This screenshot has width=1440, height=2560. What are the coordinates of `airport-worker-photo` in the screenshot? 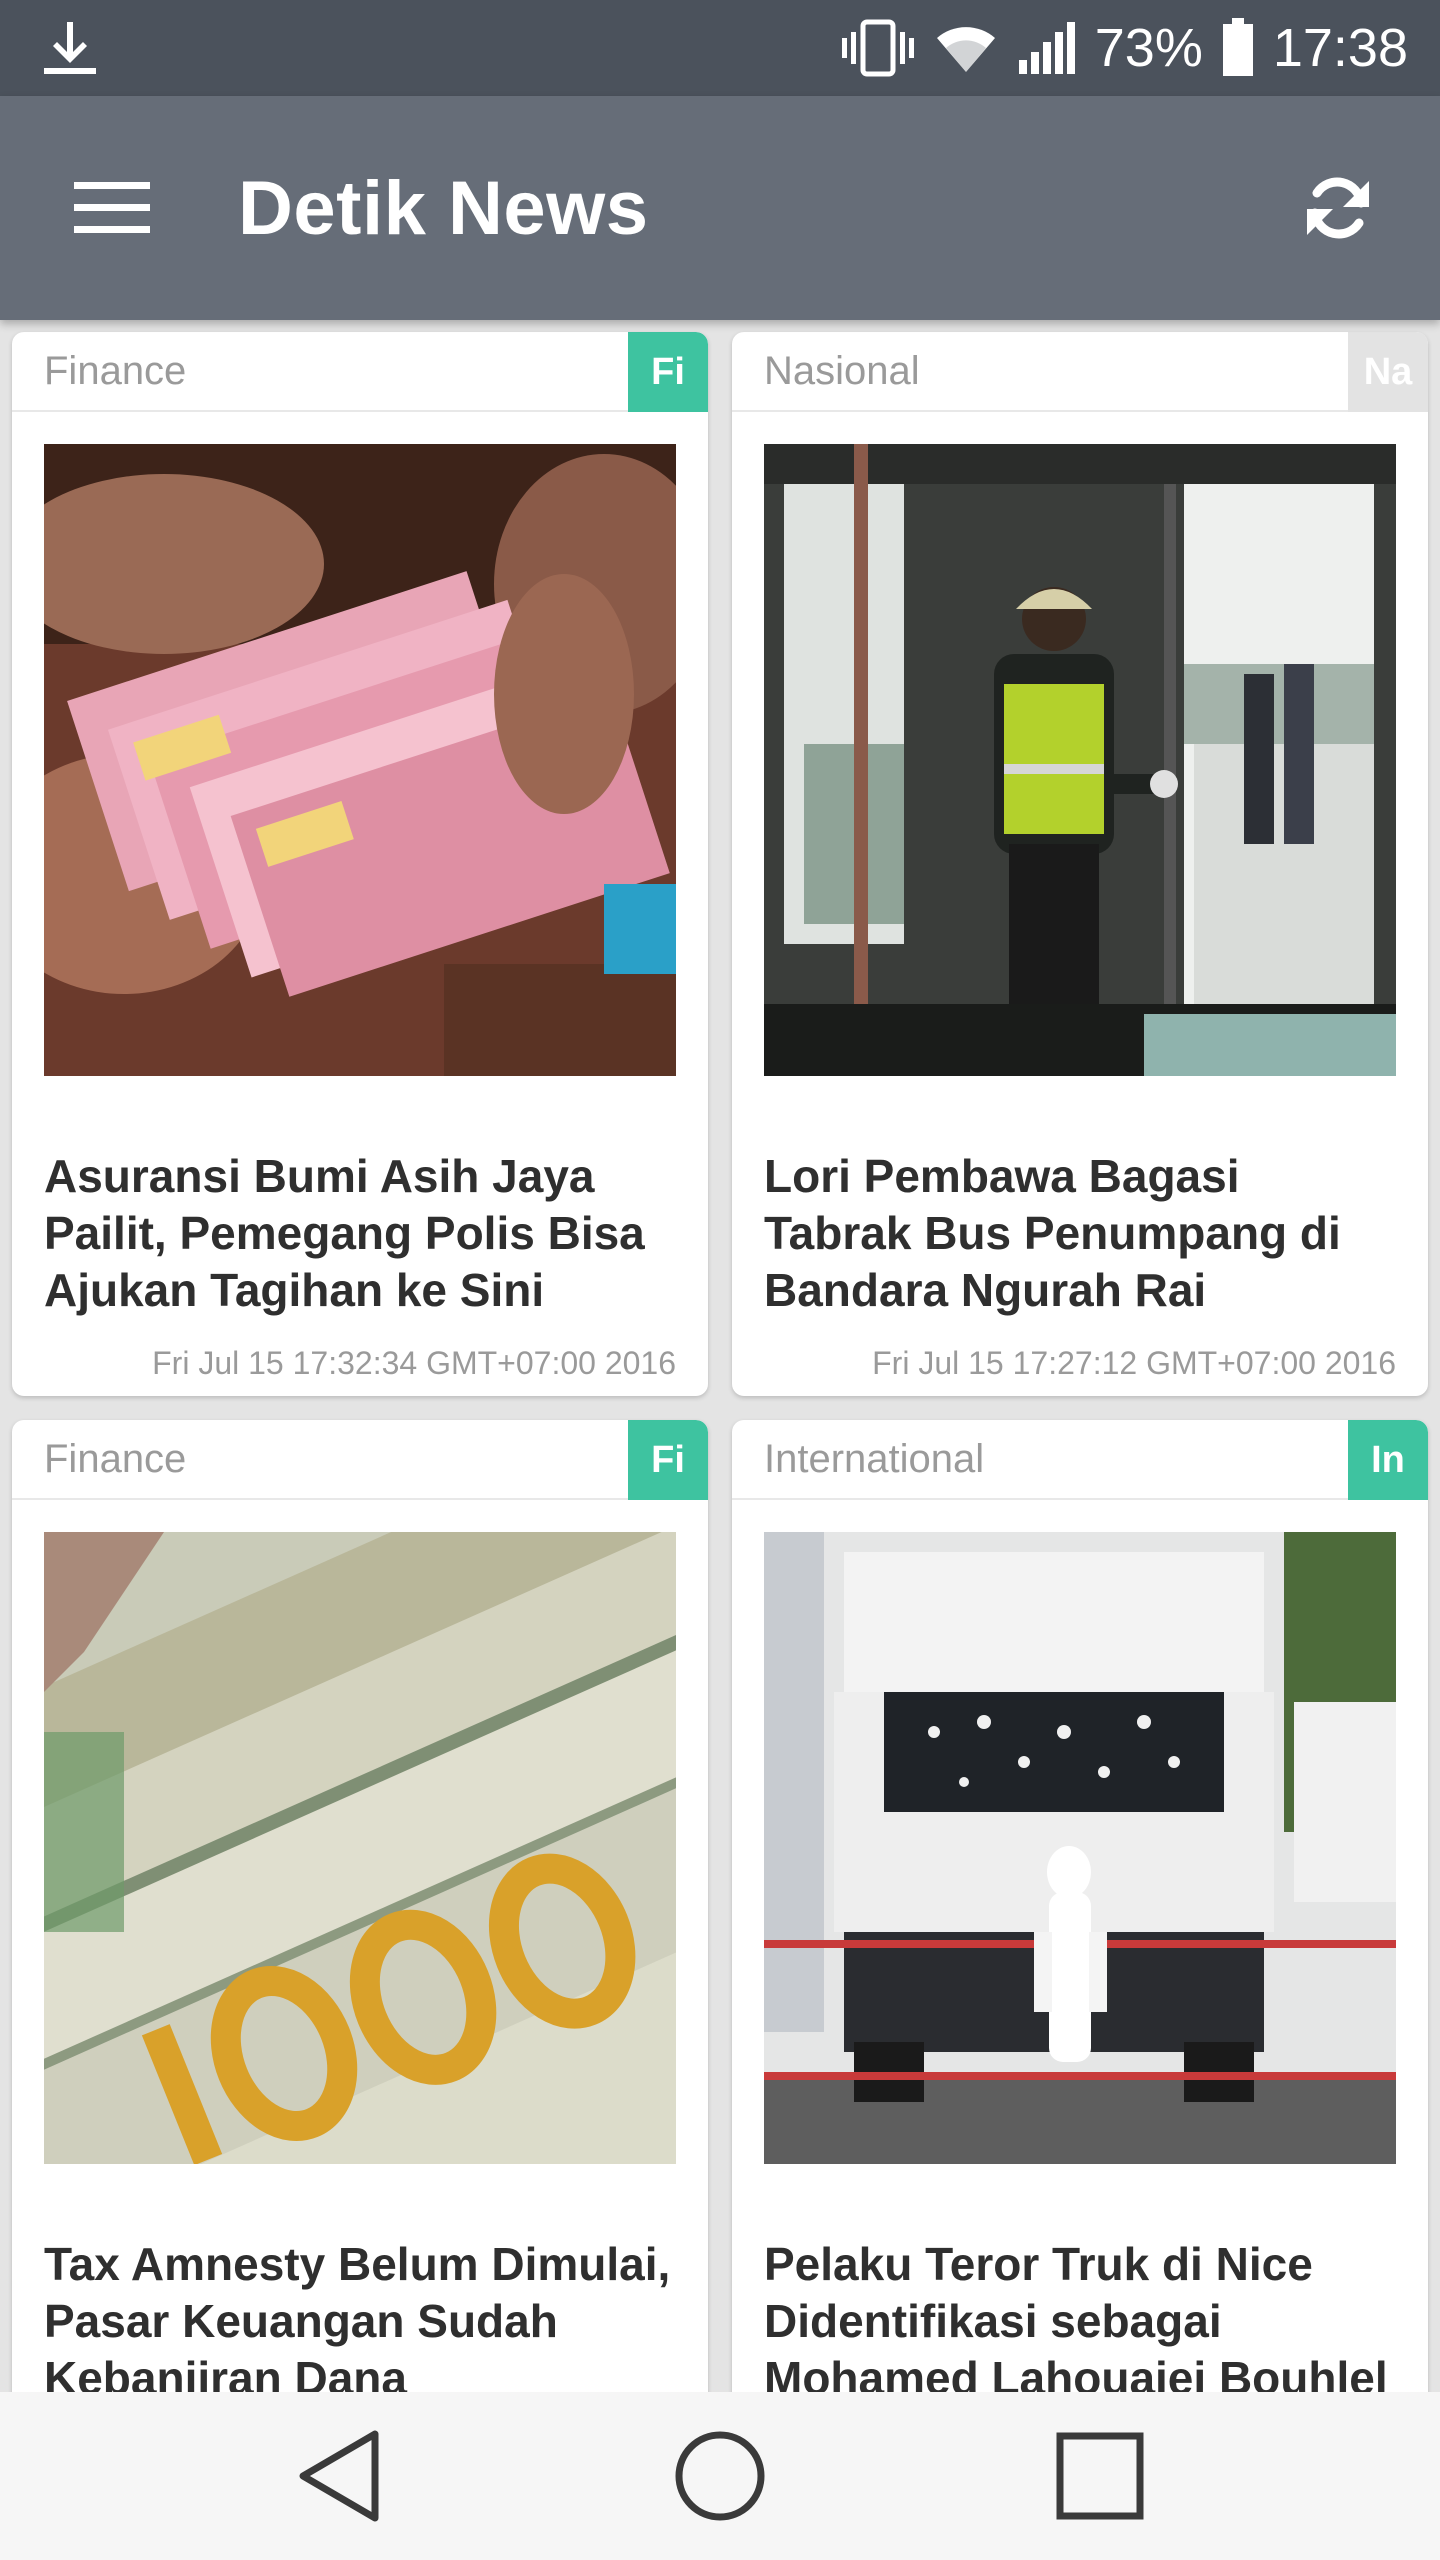 It's located at (1080, 760).